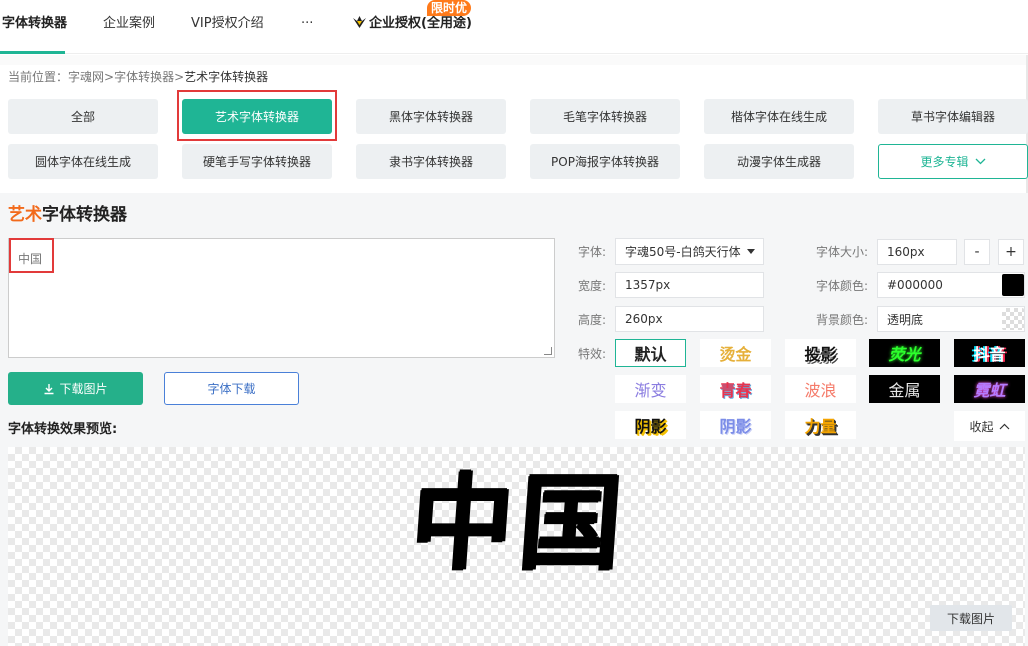 Image resolution: width=1028 pixels, height=646 pixels. Describe the element at coordinates (31, 255) in the screenshot. I see `highlight-box-input` at that location.